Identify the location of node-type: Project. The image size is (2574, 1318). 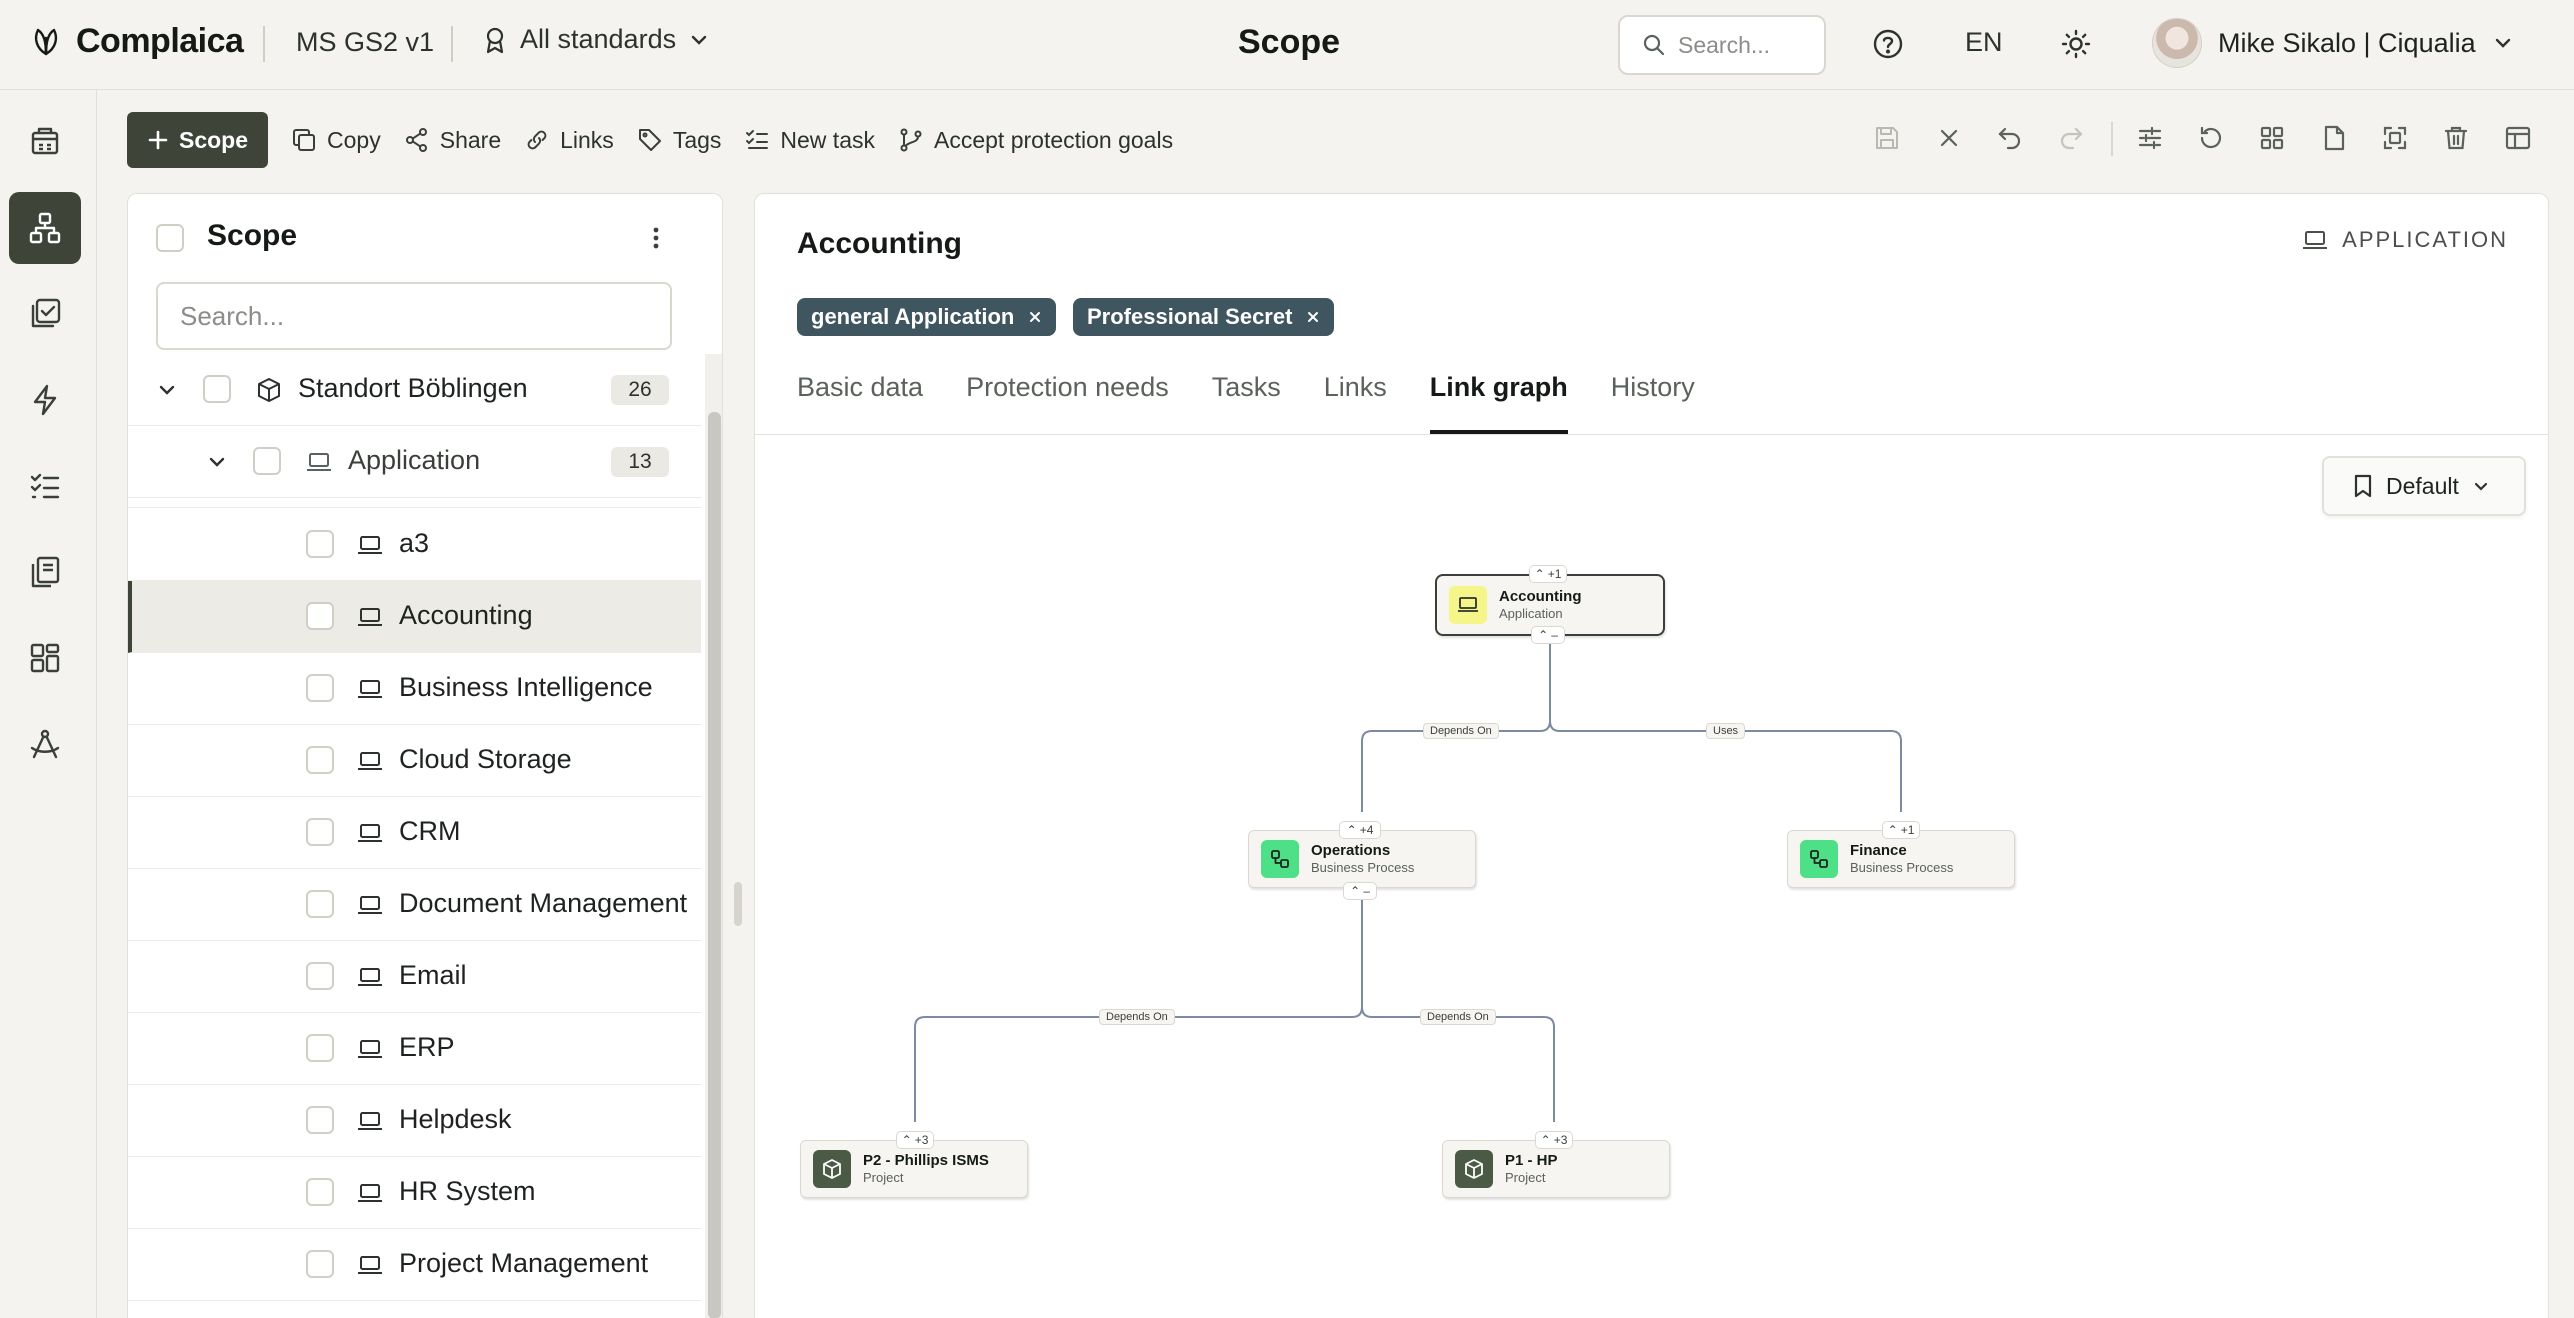
(883, 1177).